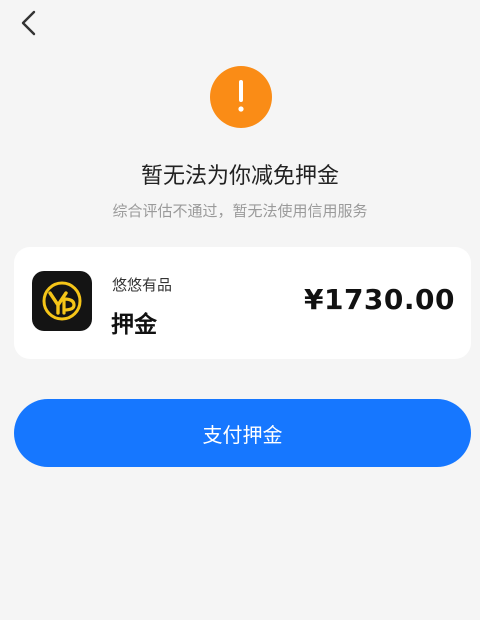  Describe the element at coordinates (242, 433) in the screenshot. I see `pay-deposit-button: 支付押金` at that location.